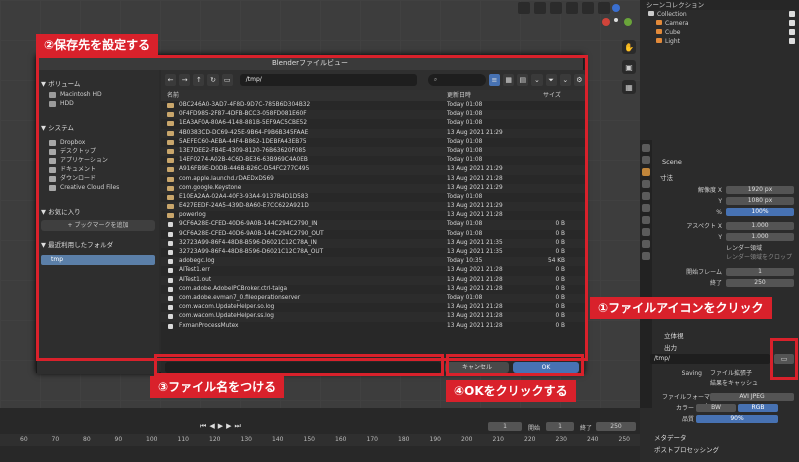  Describe the element at coordinates (97, 45) in the screenshot. I see `annotation-step2: ②保存先を設定する` at that location.